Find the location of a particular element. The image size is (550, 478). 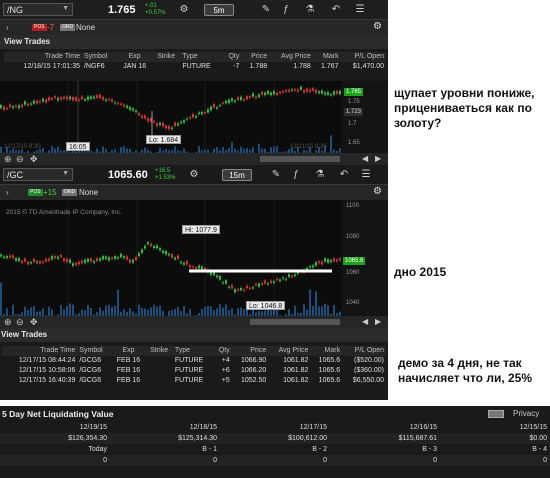

gc-trades-header-cell: P/L Open is located at coordinates (364, 351).